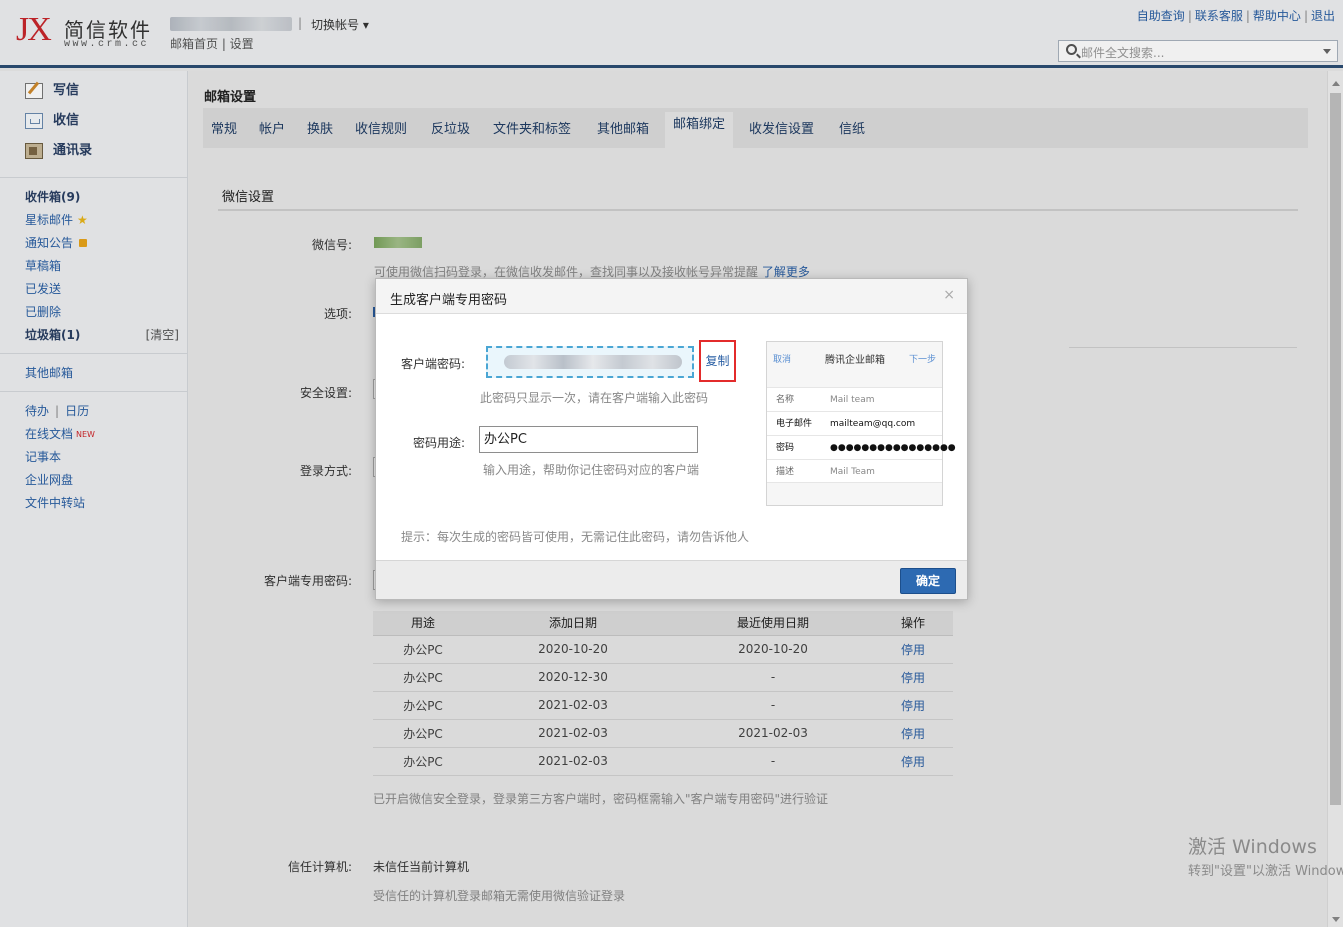 The width and height of the screenshot is (1343, 927). I want to click on preview-title: 腾讯企业邮箱, so click(855, 360).